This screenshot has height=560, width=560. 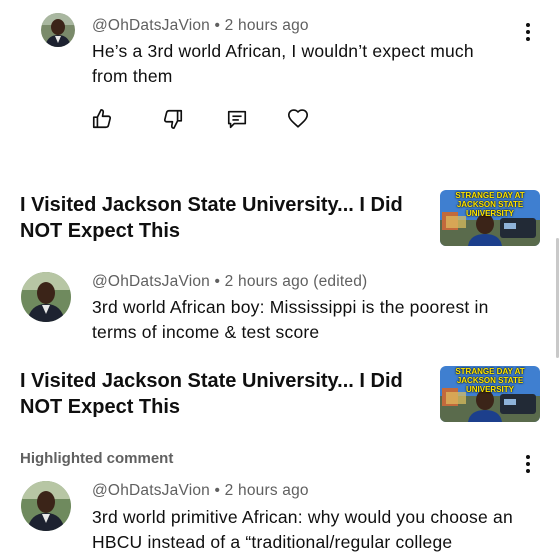 I want to click on reply-button, so click(x=237, y=119).